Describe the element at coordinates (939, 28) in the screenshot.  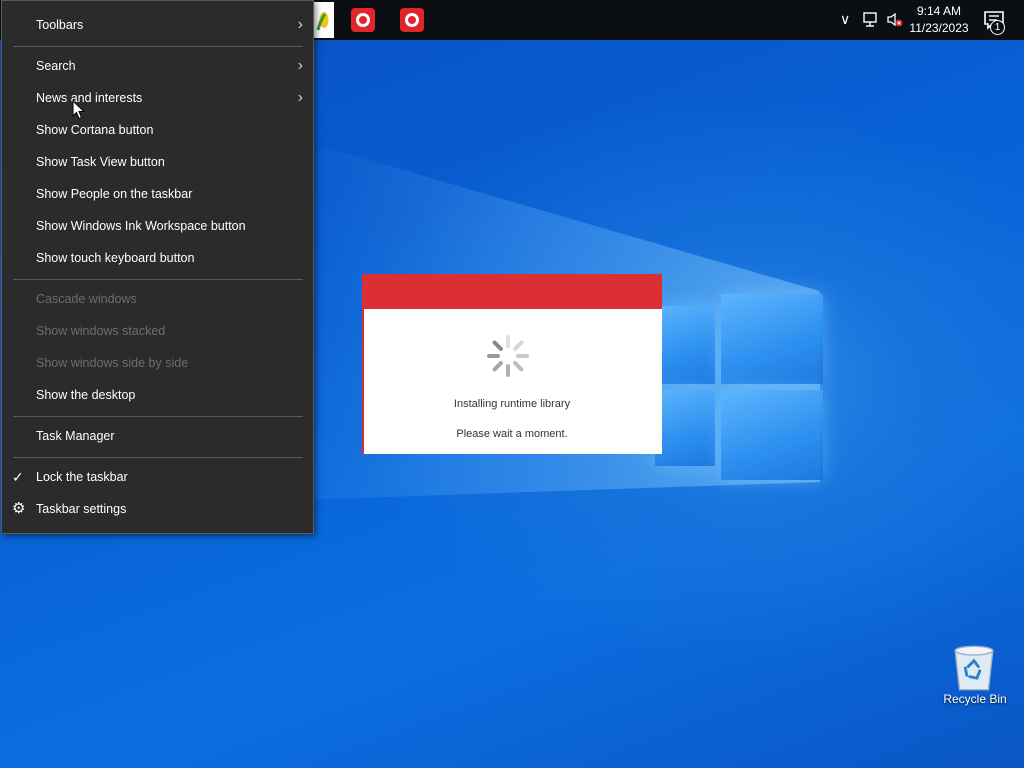
I see `clock-date: 11/23/2023` at that location.